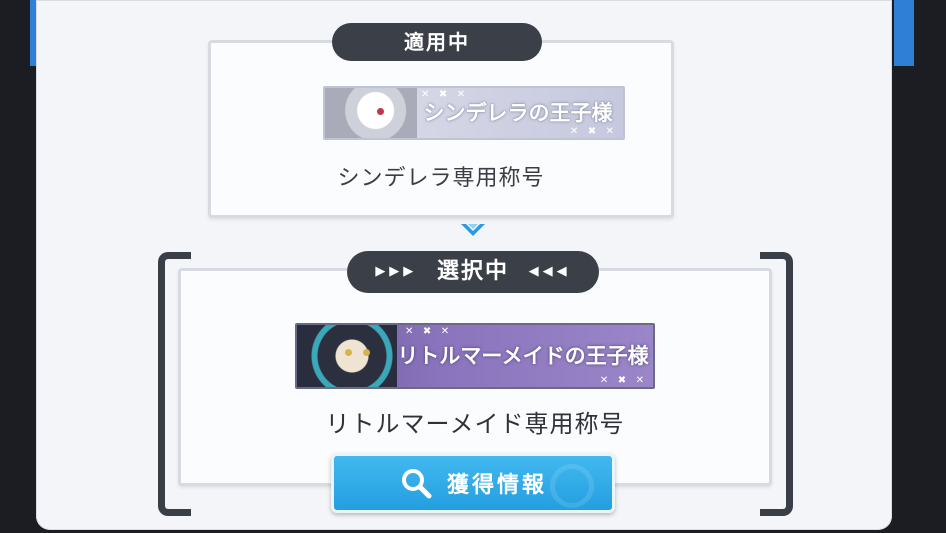 This screenshot has height=533, width=946. What do you see at coordinates (473, 230) in the screenshot?
I see `chevron-down-icon` at bounding box center [473, 230].